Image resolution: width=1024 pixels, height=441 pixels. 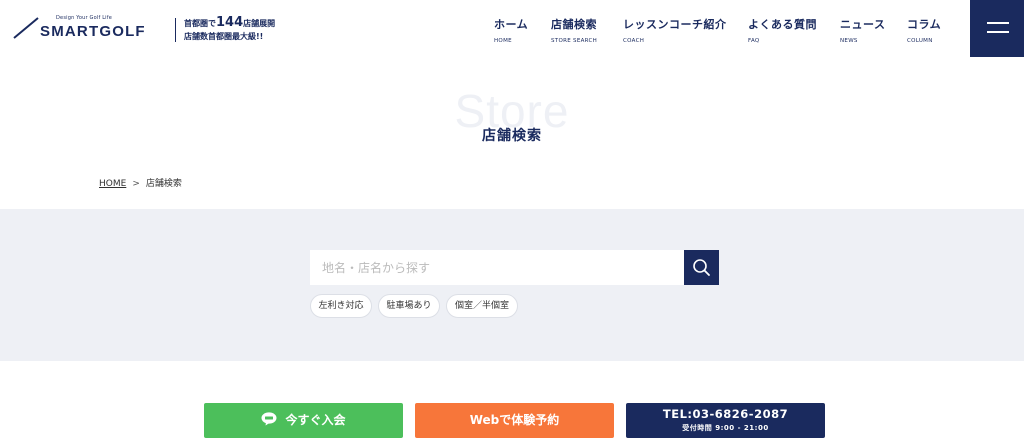 What do you see at coordinates (503, 41) in the screenshot?
I see `nav-home-sub: HOME` at bounding box center [503, 41].